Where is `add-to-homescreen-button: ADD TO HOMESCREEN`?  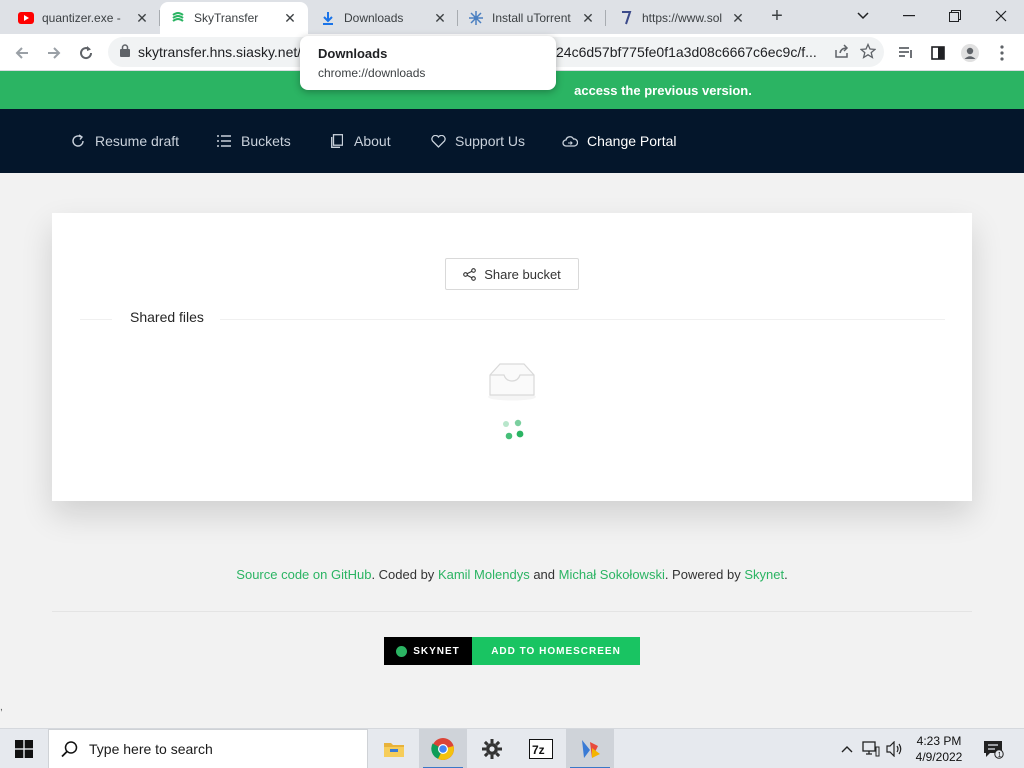 add-to-homescreen-button: ADD TO HOMESCREEN is located at coordinates (556, 651).